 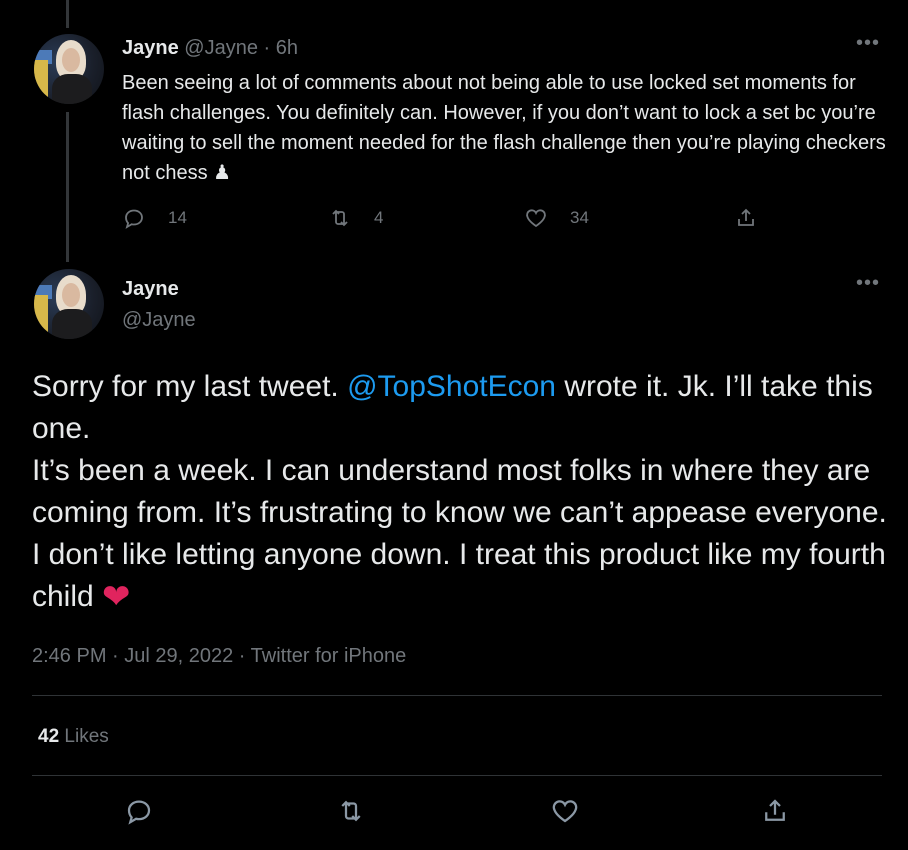 What do you see at coordinates (287, 48) in the screenshot?
I see `tweet-time: 6h` at bounding box center [287, 48].